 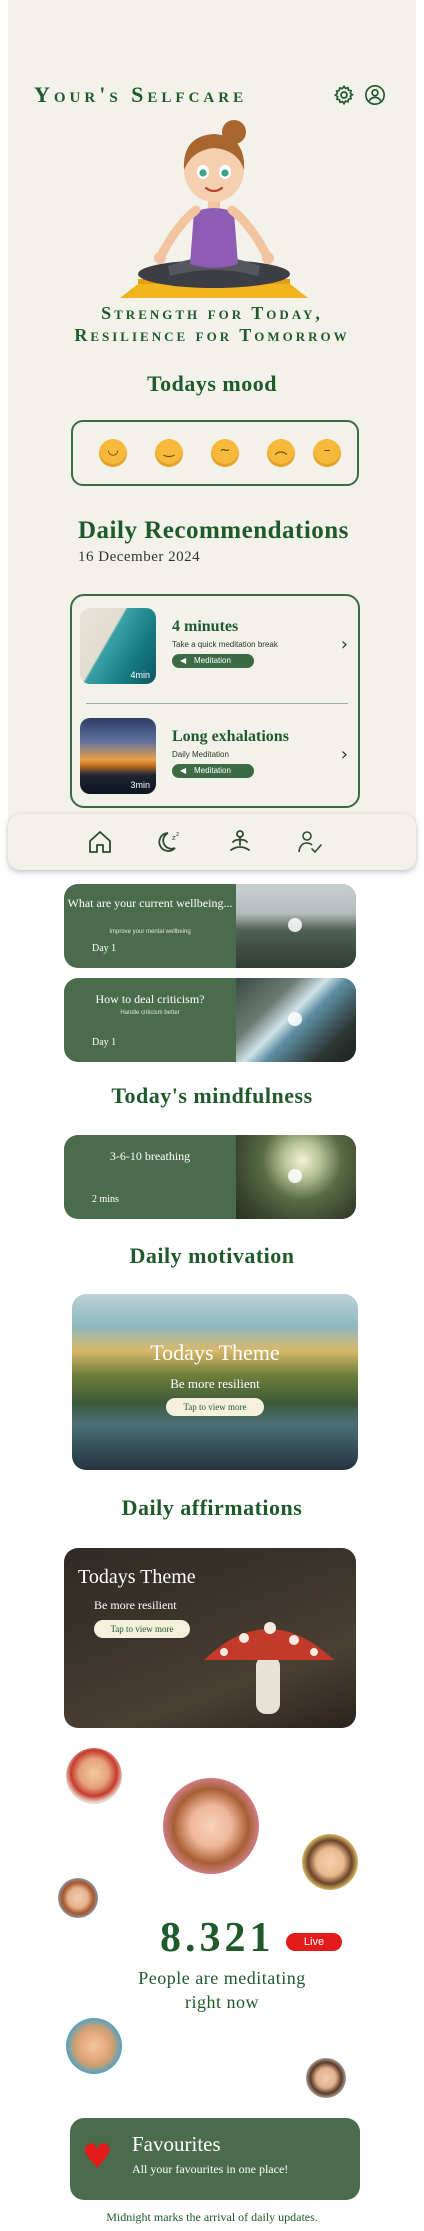 I want to click on recommendation-name: Long exhalations, so click(x=230, y=736).